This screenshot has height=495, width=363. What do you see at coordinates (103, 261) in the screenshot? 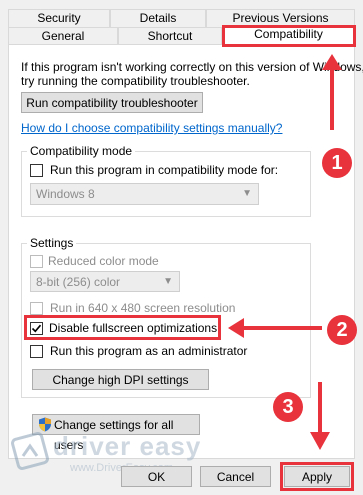
I see `reduced-color-label: Reduced color mode` at bounding box center [103, 261].